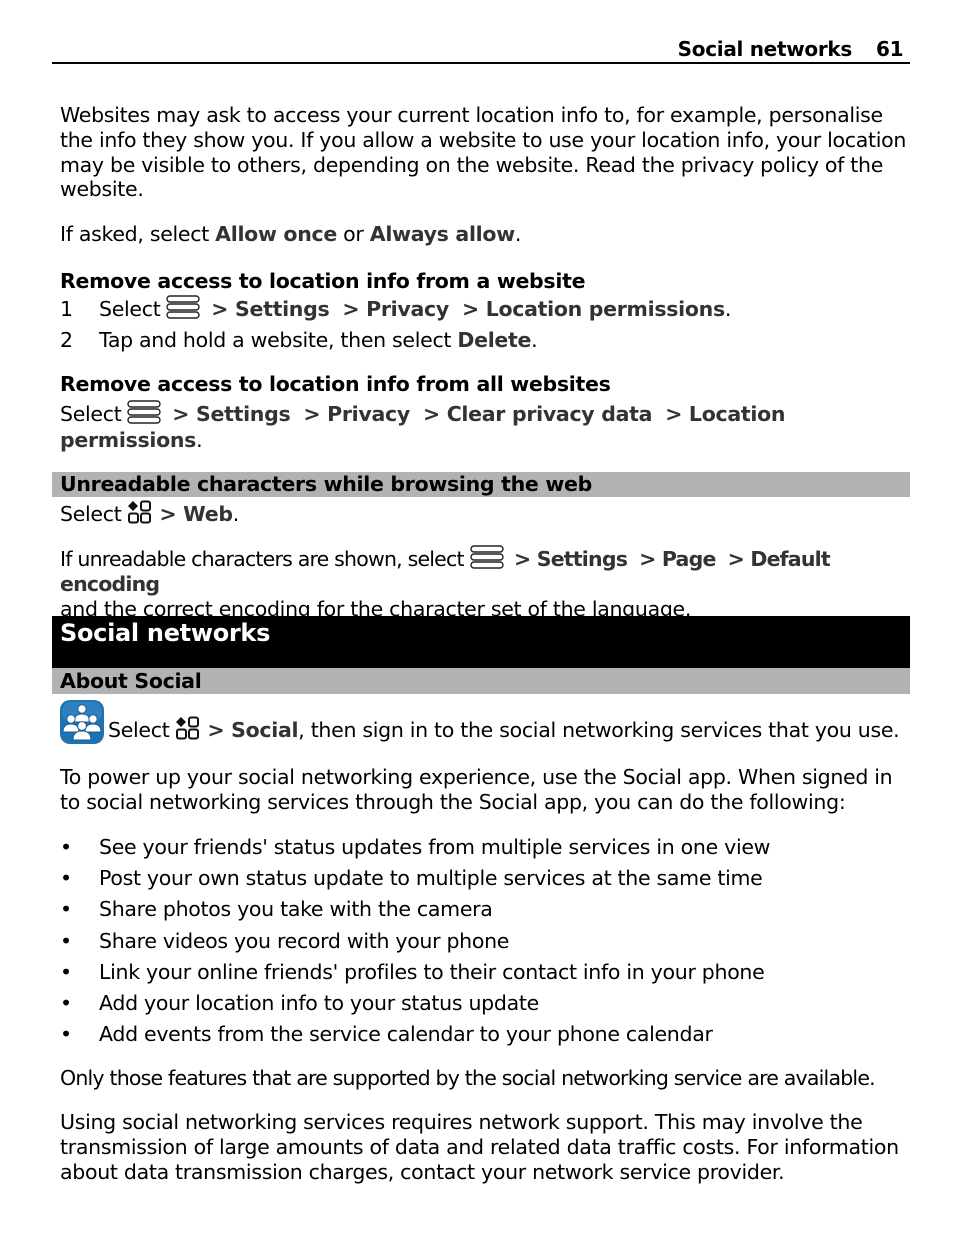  What do you see at coordinates (285, 940) in the screenshot?
I see `list-item: • Share videos you record with your phone` at bounding box center [285, 940].